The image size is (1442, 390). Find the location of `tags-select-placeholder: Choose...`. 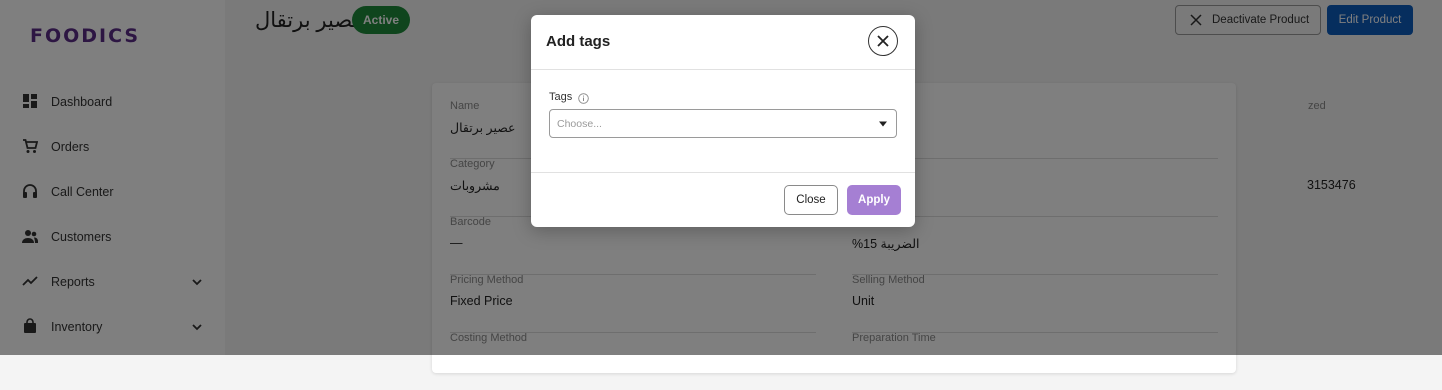

tags-select-placeholder: Choose... is located at coordinates (579, 124).